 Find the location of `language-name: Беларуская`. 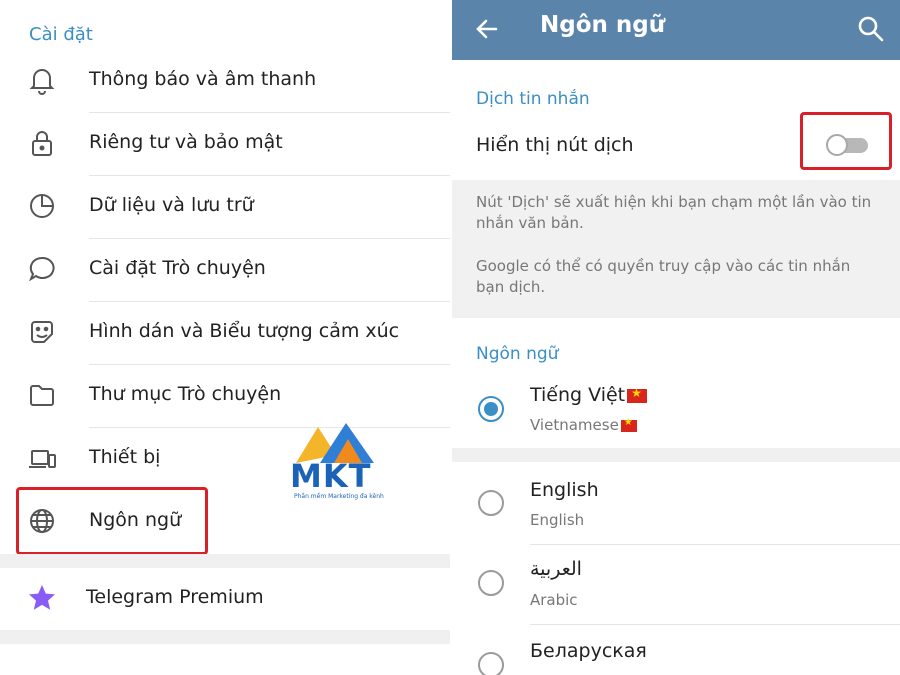

language-name: Беларуская is located at coordinates (588, 651).